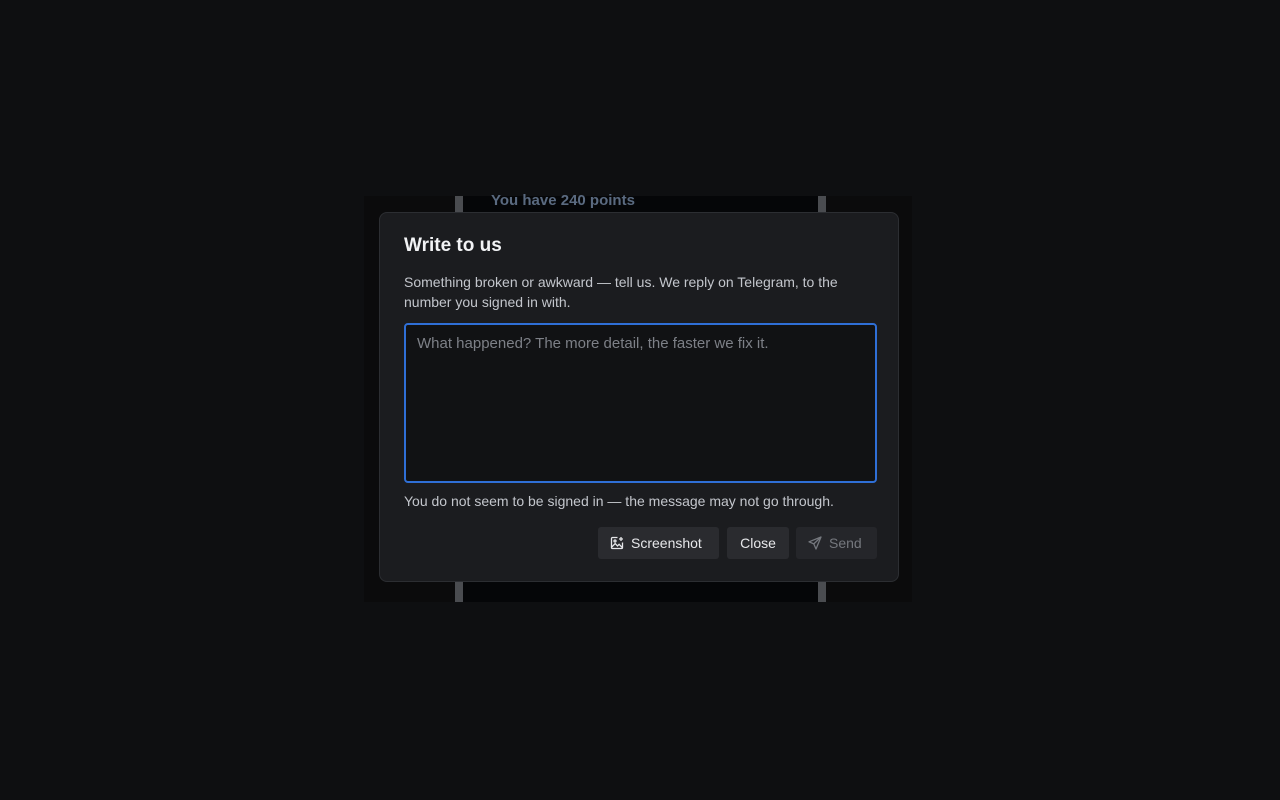 This screenshot has width=1280, height=800. I want to click on screenshot-button: Screenshot, so click(658, 543).